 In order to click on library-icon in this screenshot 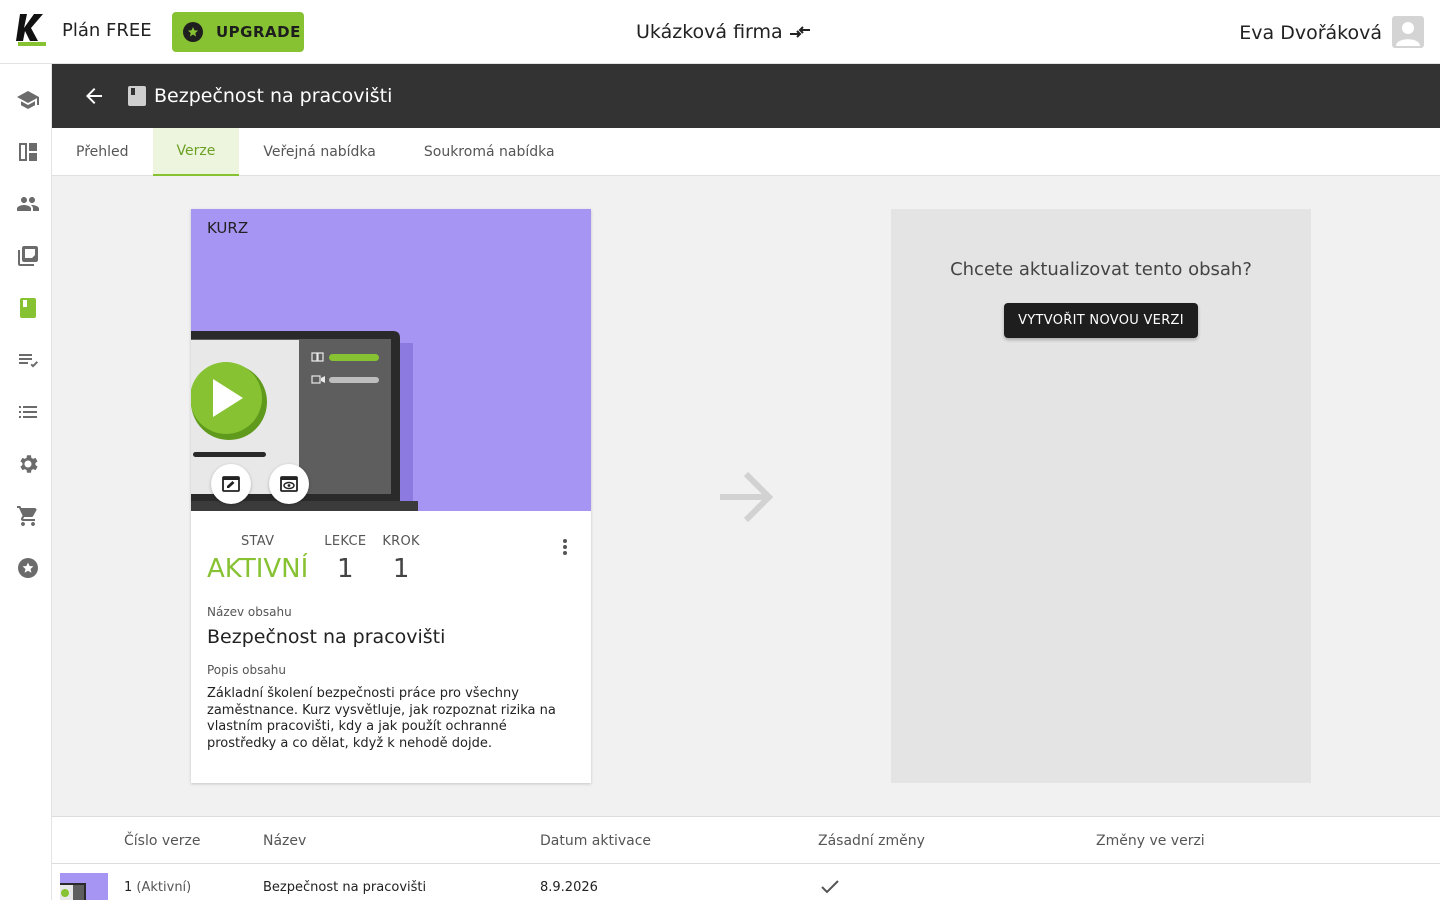, I will do `click(28, 256)`.